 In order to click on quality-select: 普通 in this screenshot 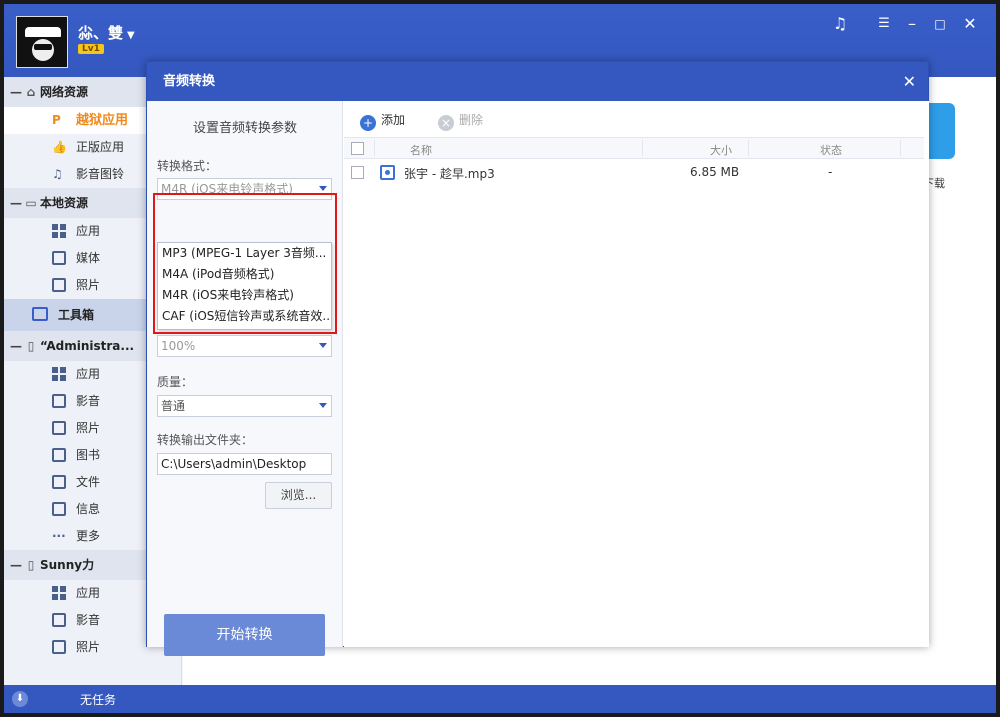, I will do `click(244, 406)`.